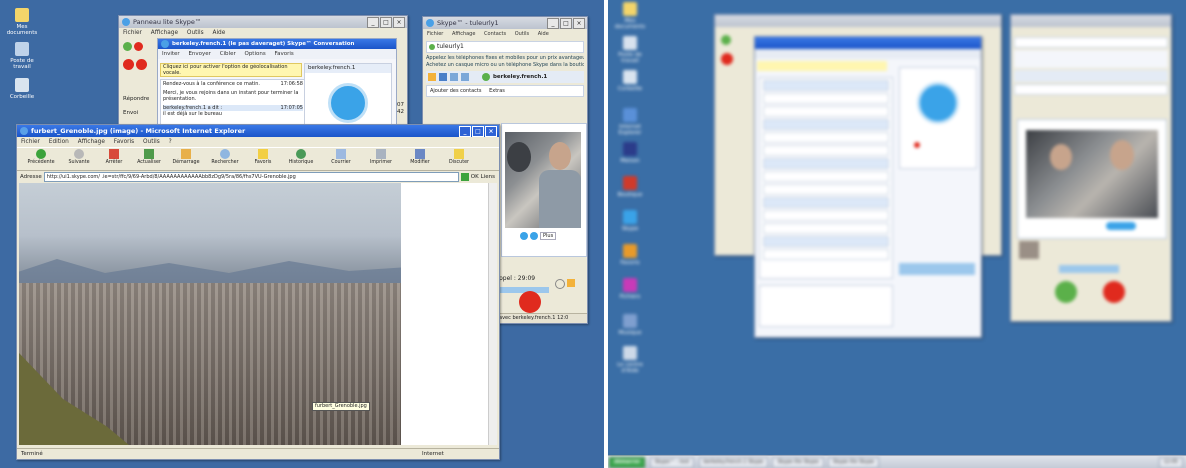 The image size is (1186, 468). I want to click on blurred-skype-contact-window, so click(1091, 168).